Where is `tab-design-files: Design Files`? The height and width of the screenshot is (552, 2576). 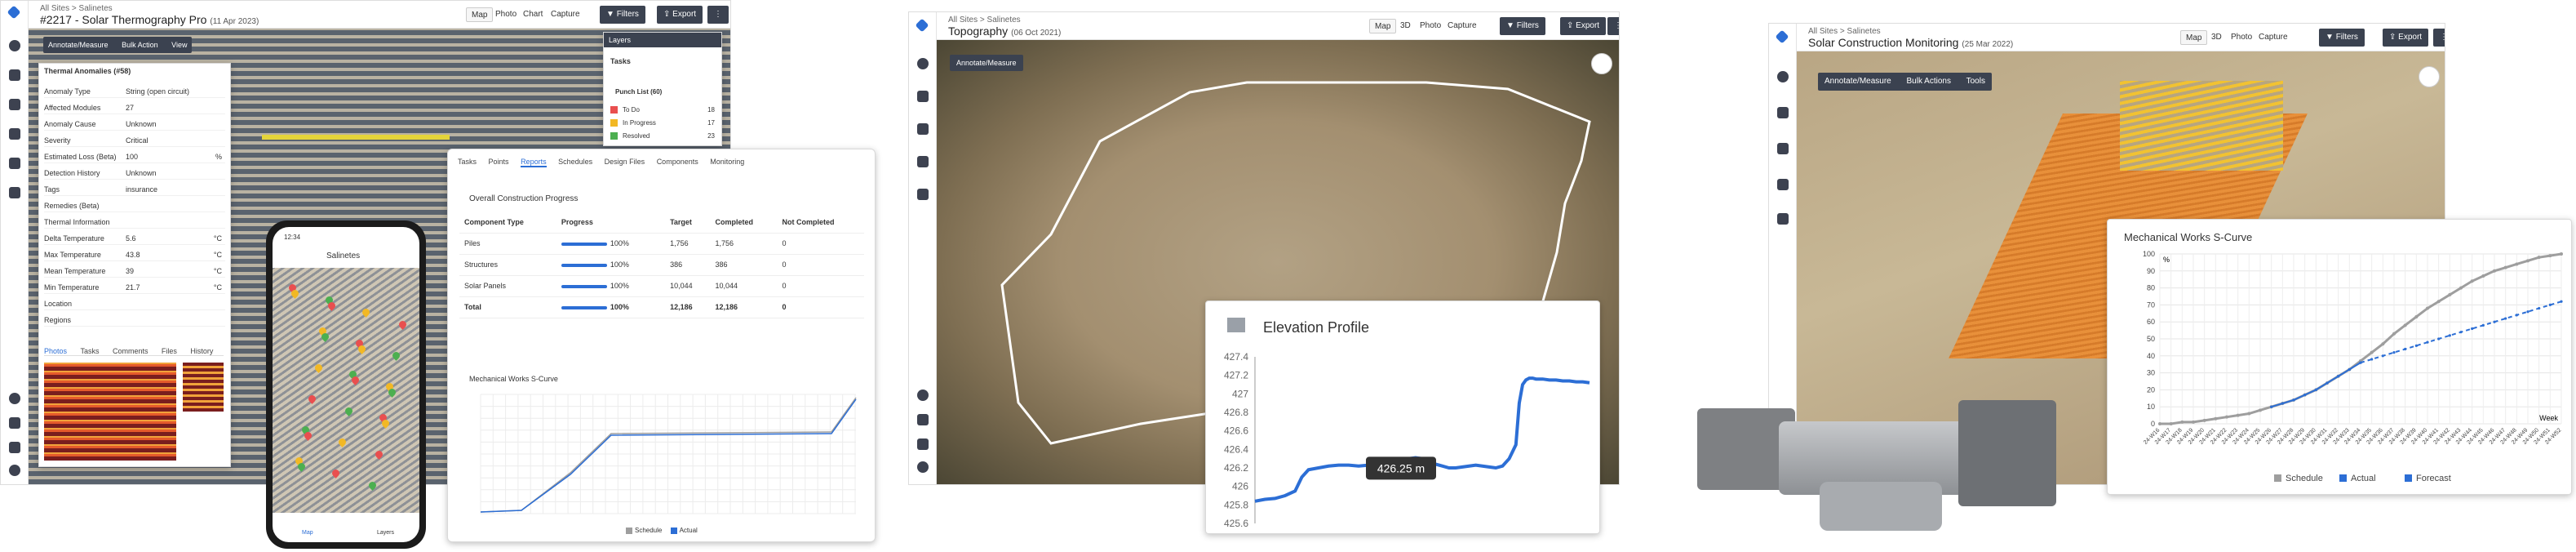 tab-design-files: Design Files is located at coordinates (625, 162).